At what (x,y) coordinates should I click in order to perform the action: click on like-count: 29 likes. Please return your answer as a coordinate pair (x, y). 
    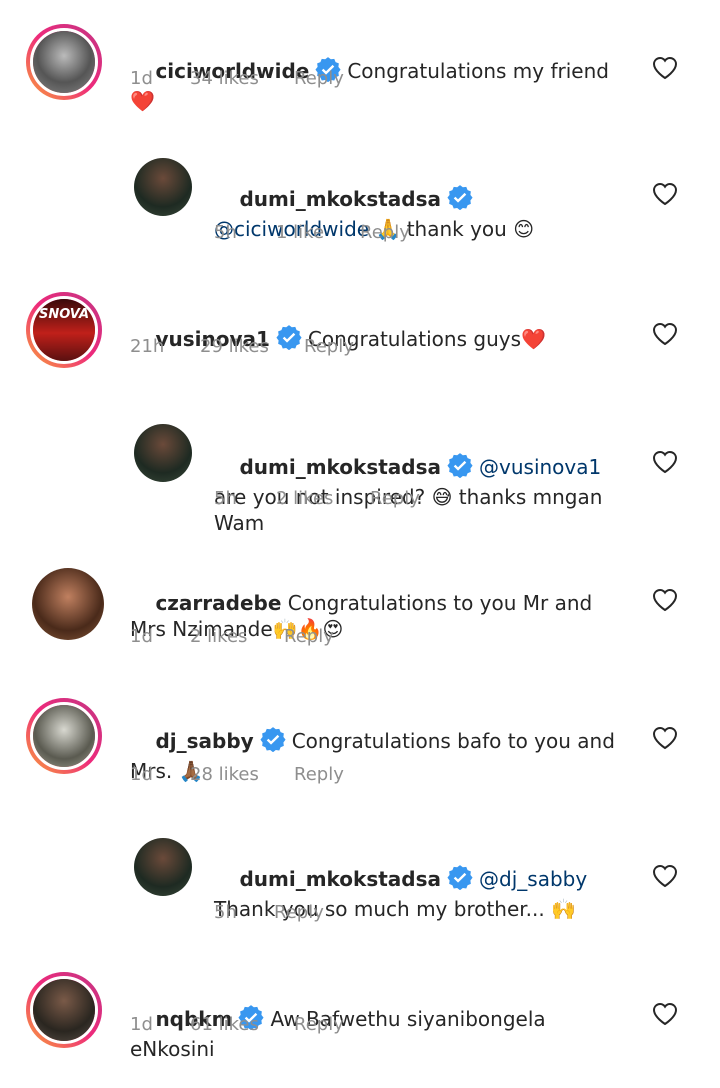
    Looking at the image, I should click on (252, 346).